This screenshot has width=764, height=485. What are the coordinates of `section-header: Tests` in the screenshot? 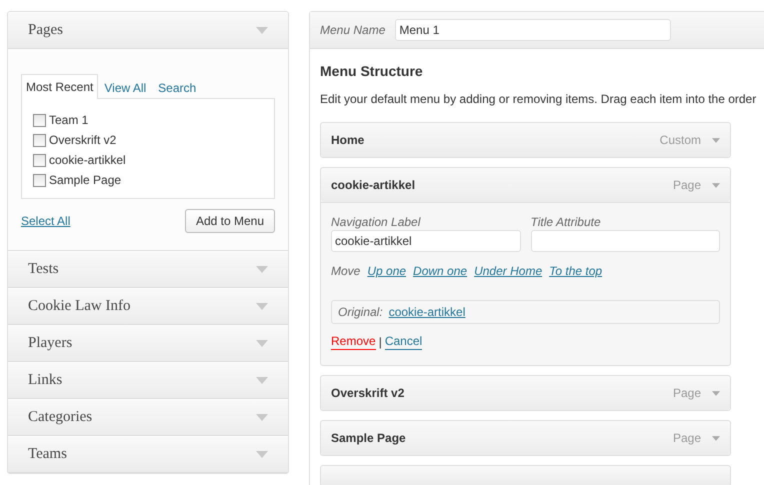 It's located at (148, 269).